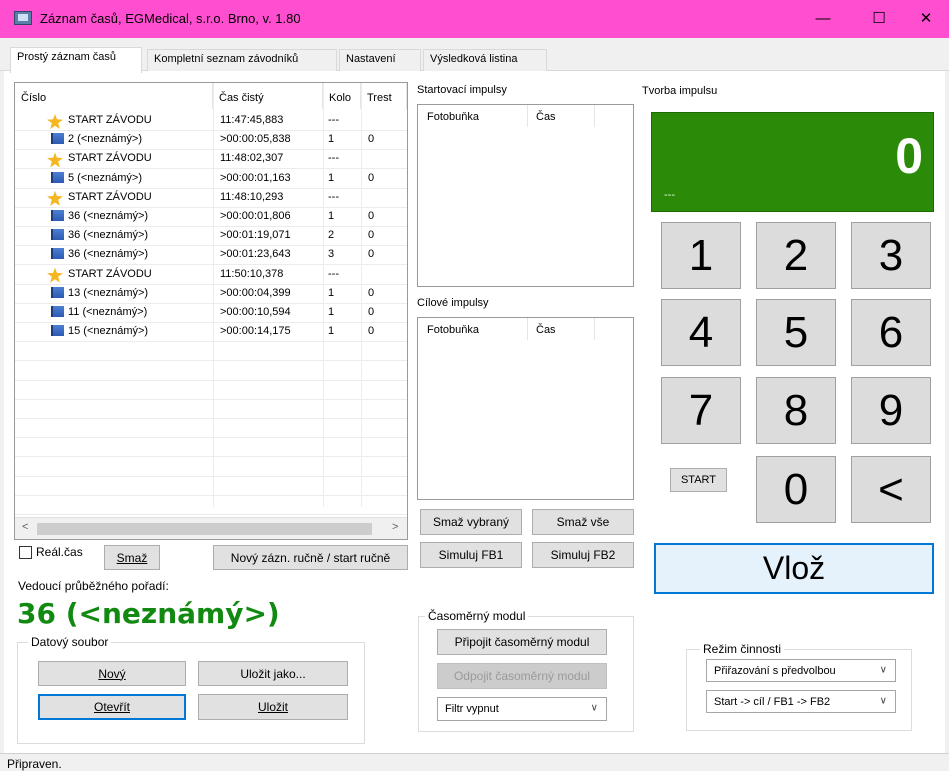 This screenshot has width=949, height=771. Describe the element at coordinates (310, 557) in the screenshot. I see `novy-zaznam-rucne-button: Nový zázn. ručně / start ručně` at that location.